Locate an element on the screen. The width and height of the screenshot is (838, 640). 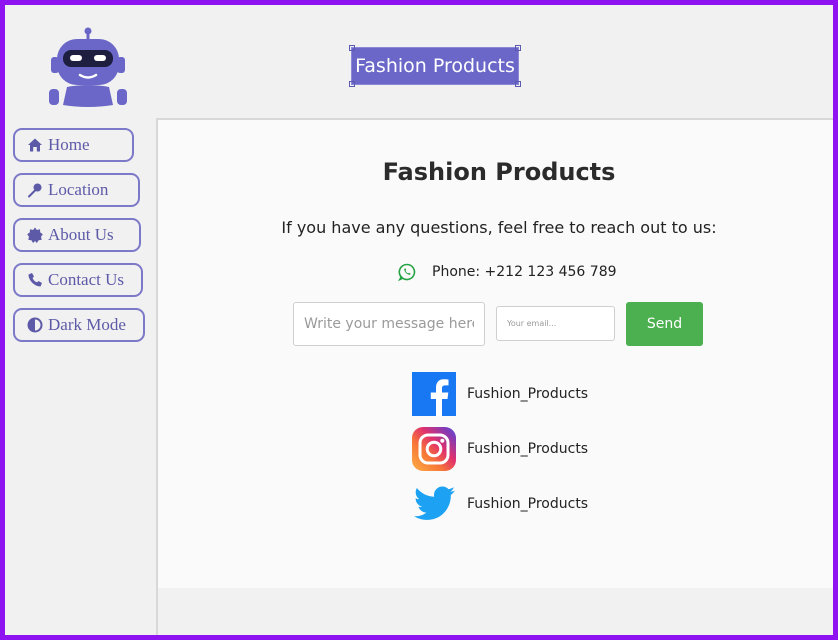
instagram-icon is located at coordinates (434, 448).